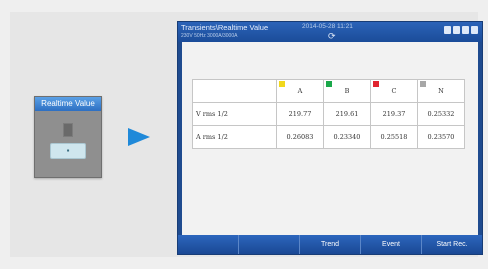 Image resolution: width=488 pixels, height=269 pixels. Describe the element at coordinates (461, 30) in the screenshot. I see `status-icons` at that location.